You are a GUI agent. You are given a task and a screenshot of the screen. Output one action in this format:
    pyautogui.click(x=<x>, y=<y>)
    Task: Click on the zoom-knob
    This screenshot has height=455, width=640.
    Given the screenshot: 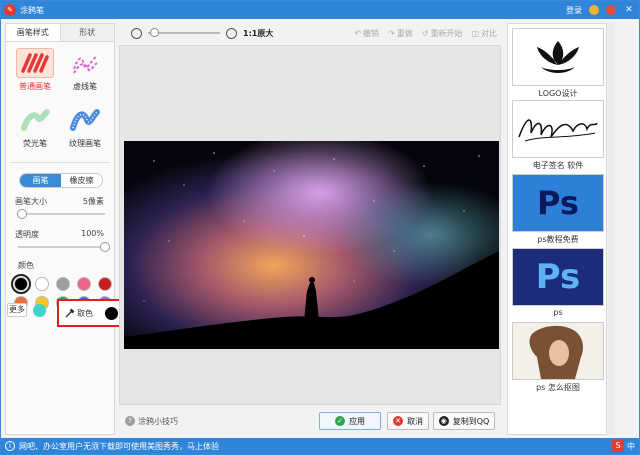 What is the action you would take?
    pyautogui.click(x=154, y=32)
    